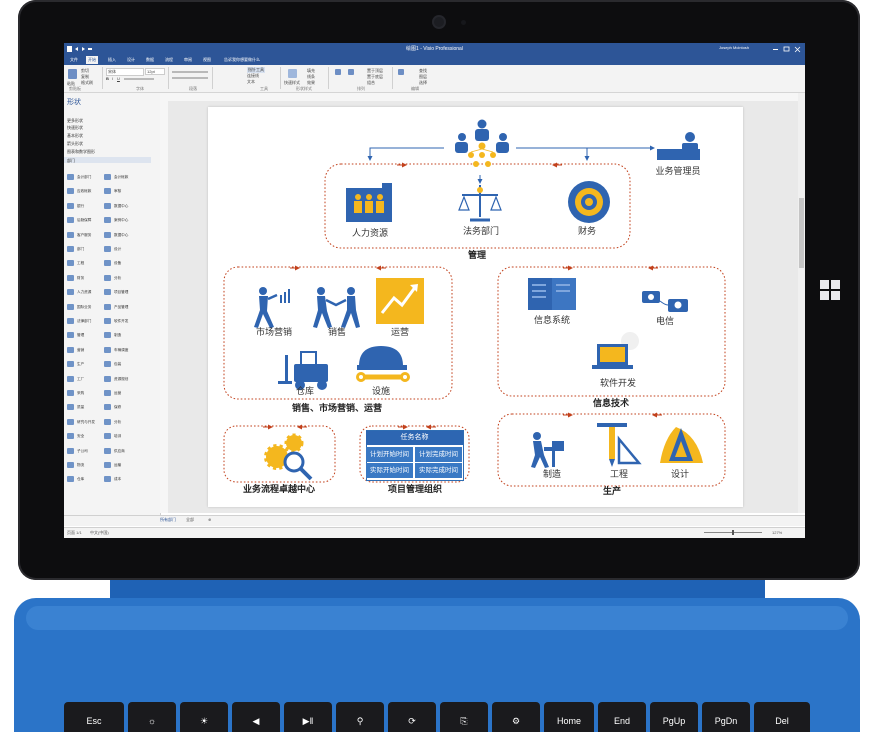 The width and height of the screenshot is (875, 740). I want to click on zoom-level: 127%, so click(777, 532).